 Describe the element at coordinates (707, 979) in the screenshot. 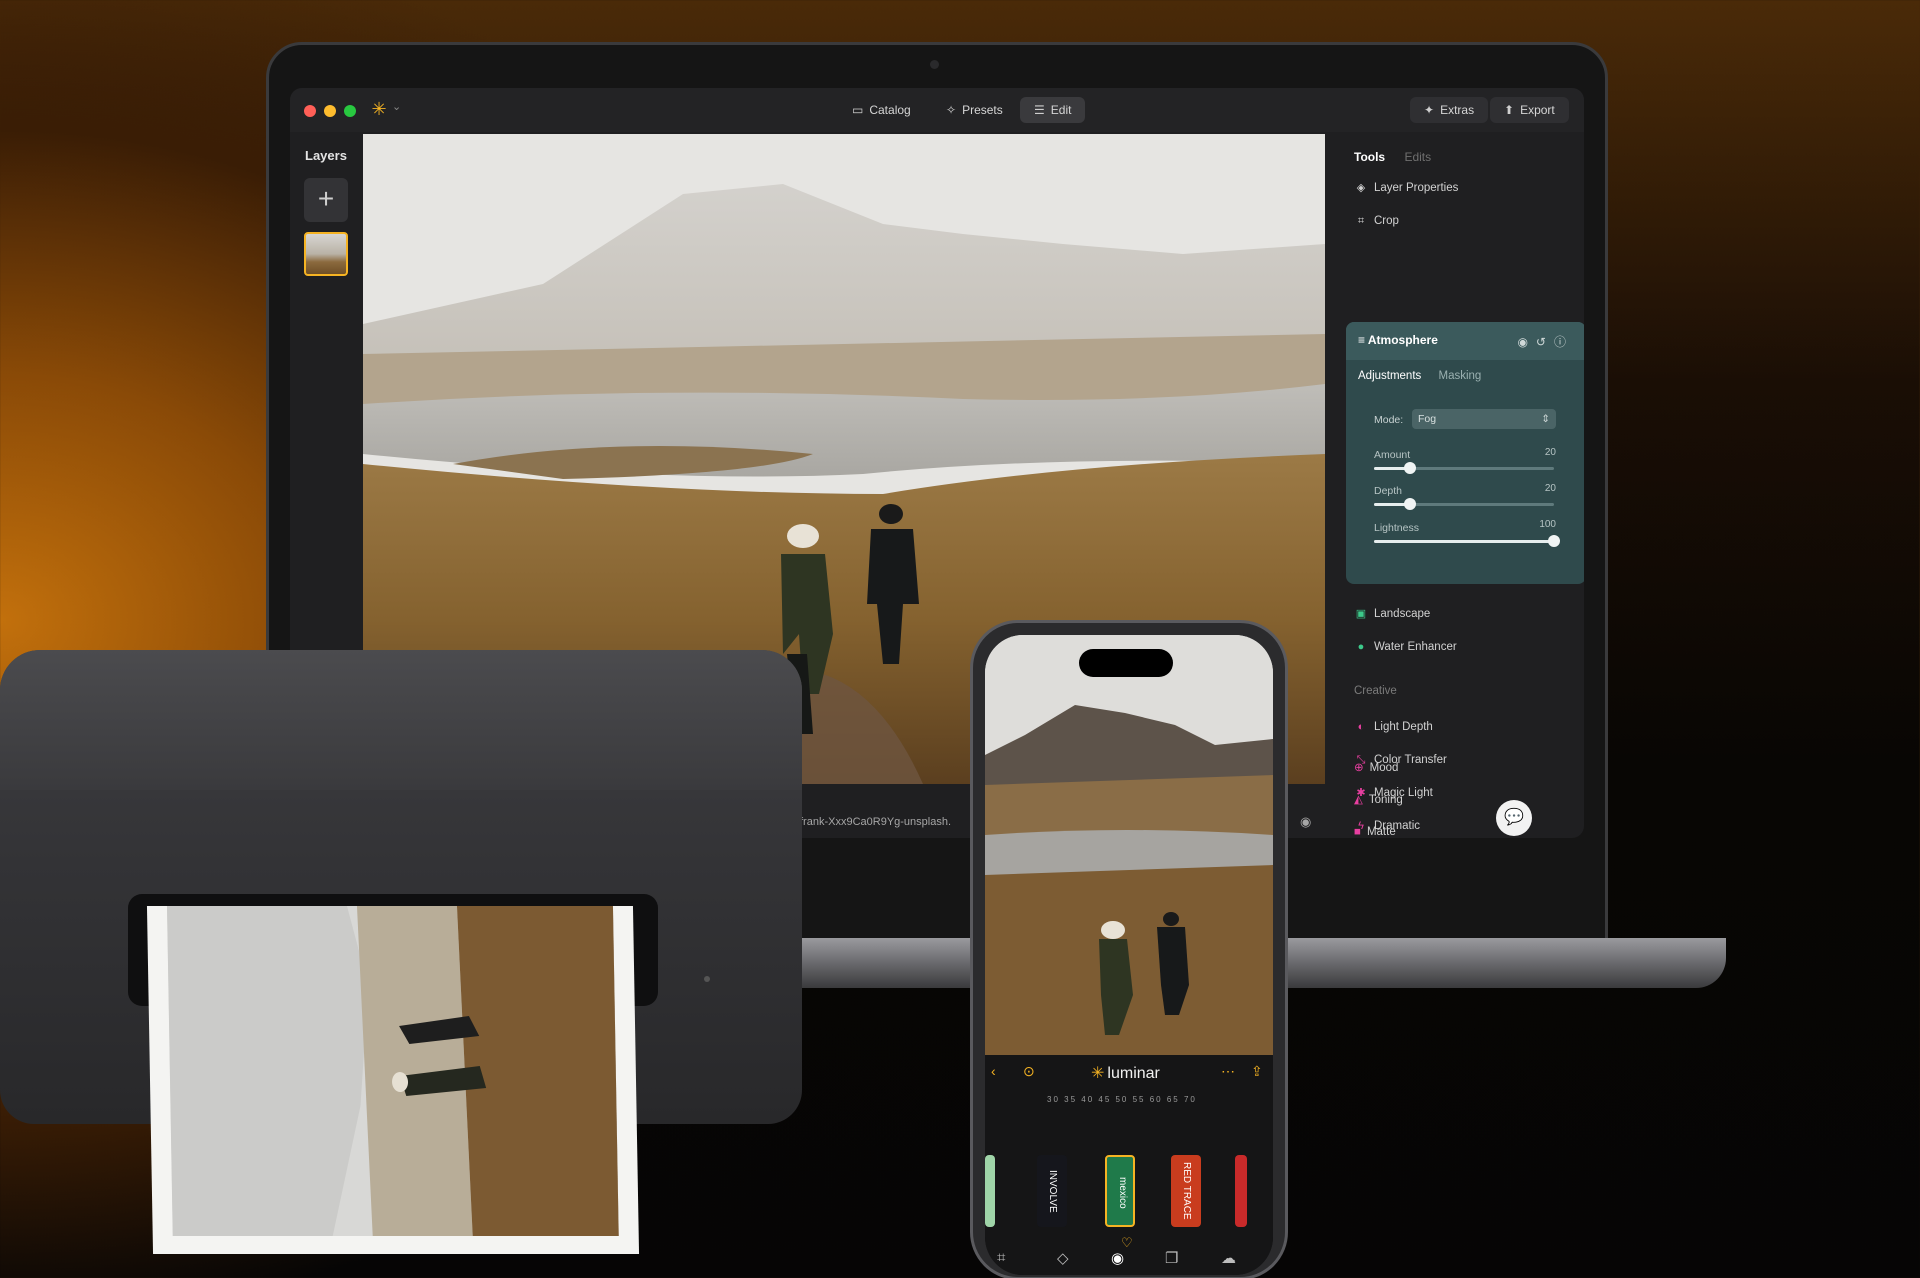

I see `printer-led` at that location.